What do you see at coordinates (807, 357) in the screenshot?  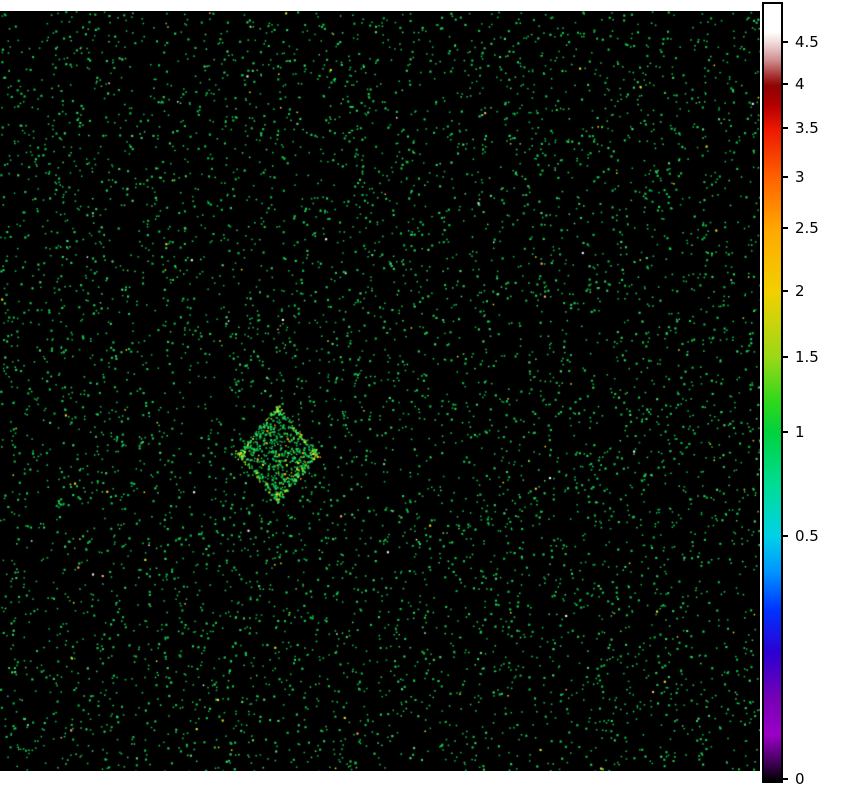 I see `colorbar-tick-label: 1.5` at bounding box center [807, 357].